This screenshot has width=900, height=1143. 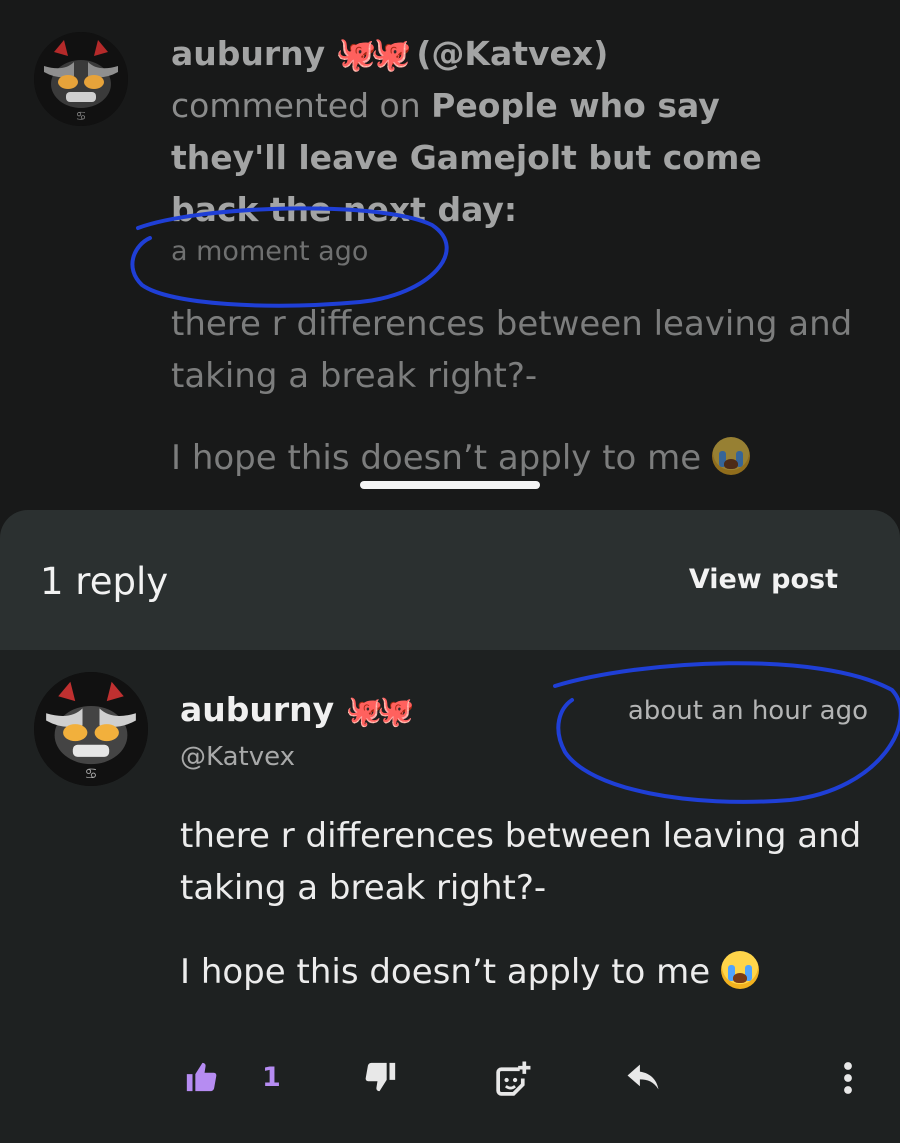 I want to click on reply-username: auburny, so click(x=257, y=709).